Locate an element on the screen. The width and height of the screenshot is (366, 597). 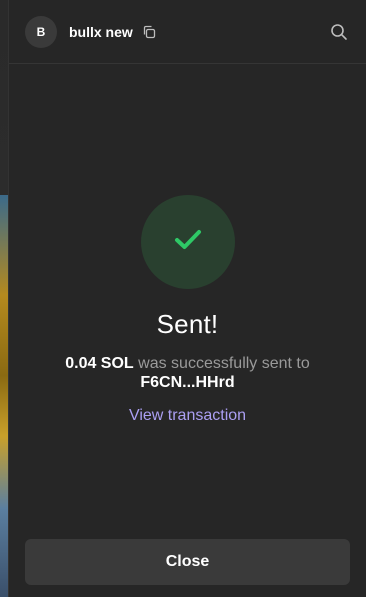
copy-icon is located at coordinates (149, 32).